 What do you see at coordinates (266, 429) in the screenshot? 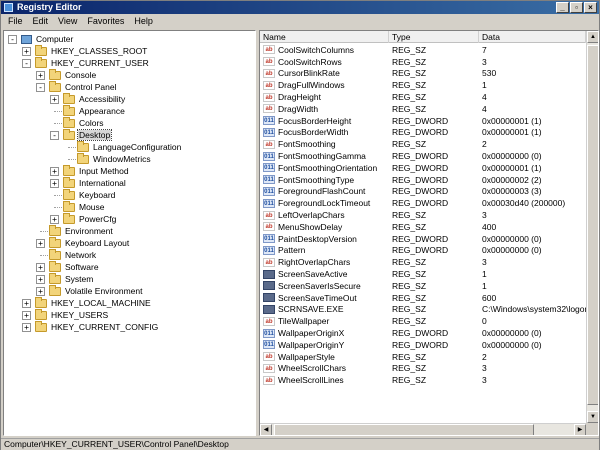
I see `scroll-left-arrow-icon: ◀` at bounding box center [266, 429].